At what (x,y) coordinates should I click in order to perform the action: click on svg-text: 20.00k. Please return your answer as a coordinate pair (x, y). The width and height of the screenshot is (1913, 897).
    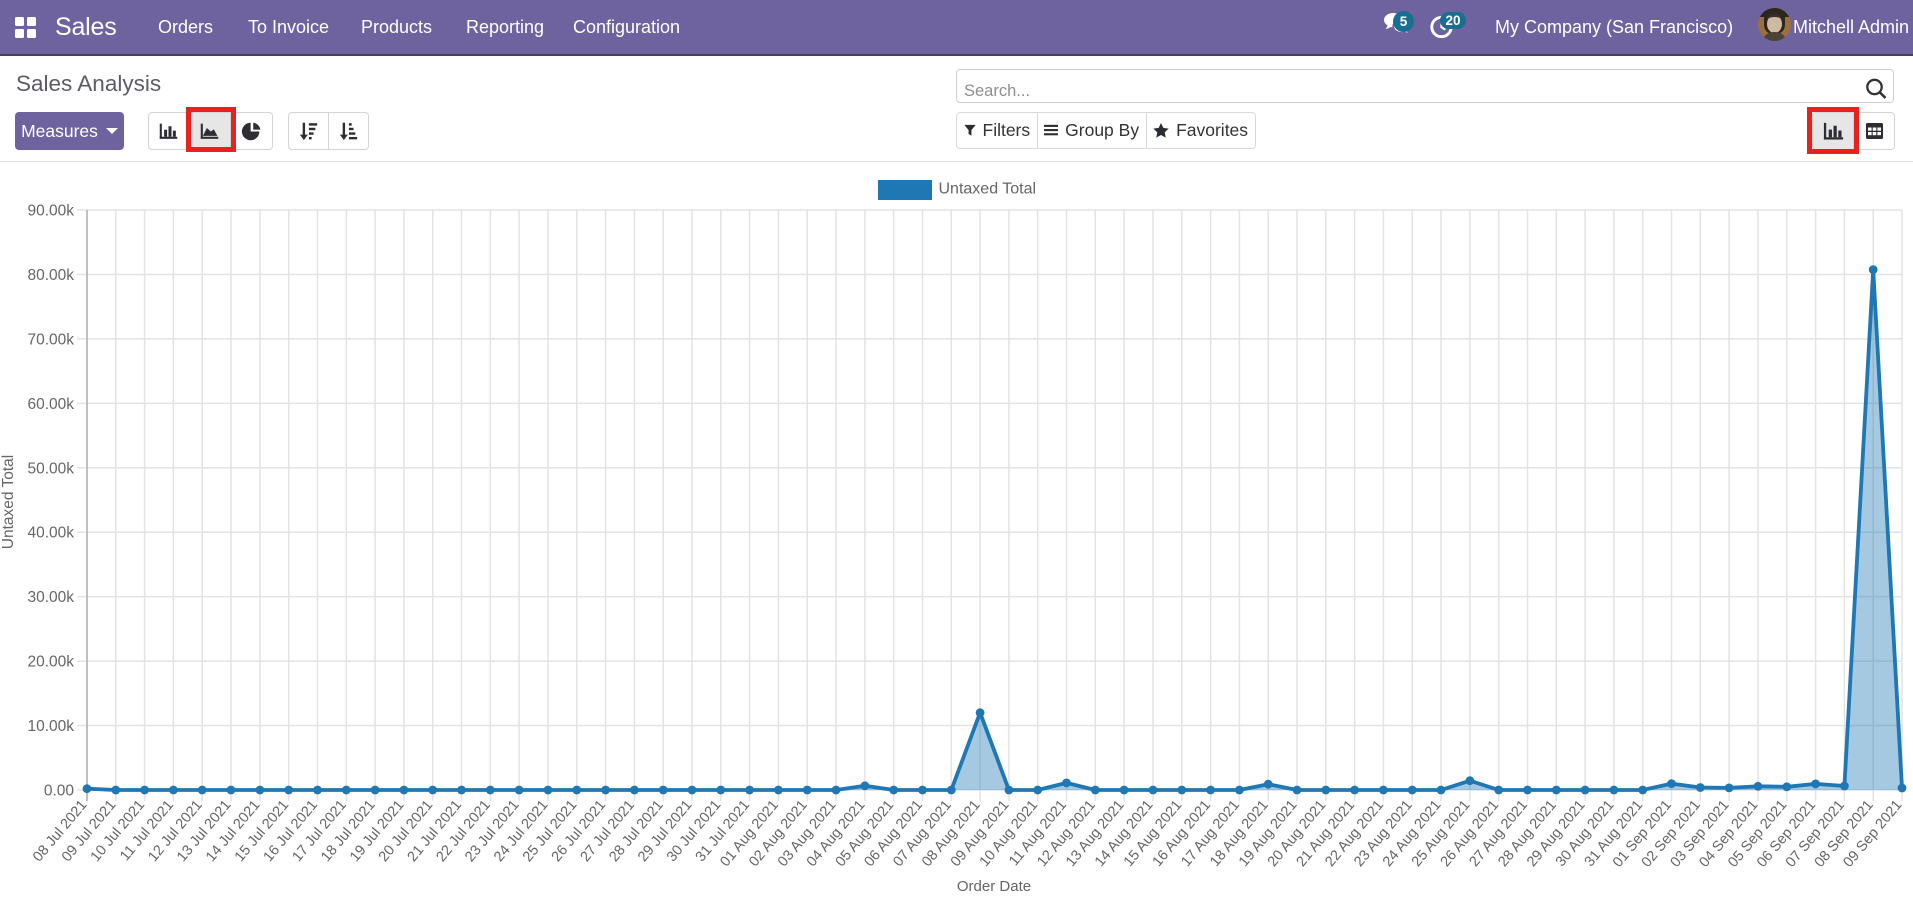
    Looking at the image, I should click on (50, 662).